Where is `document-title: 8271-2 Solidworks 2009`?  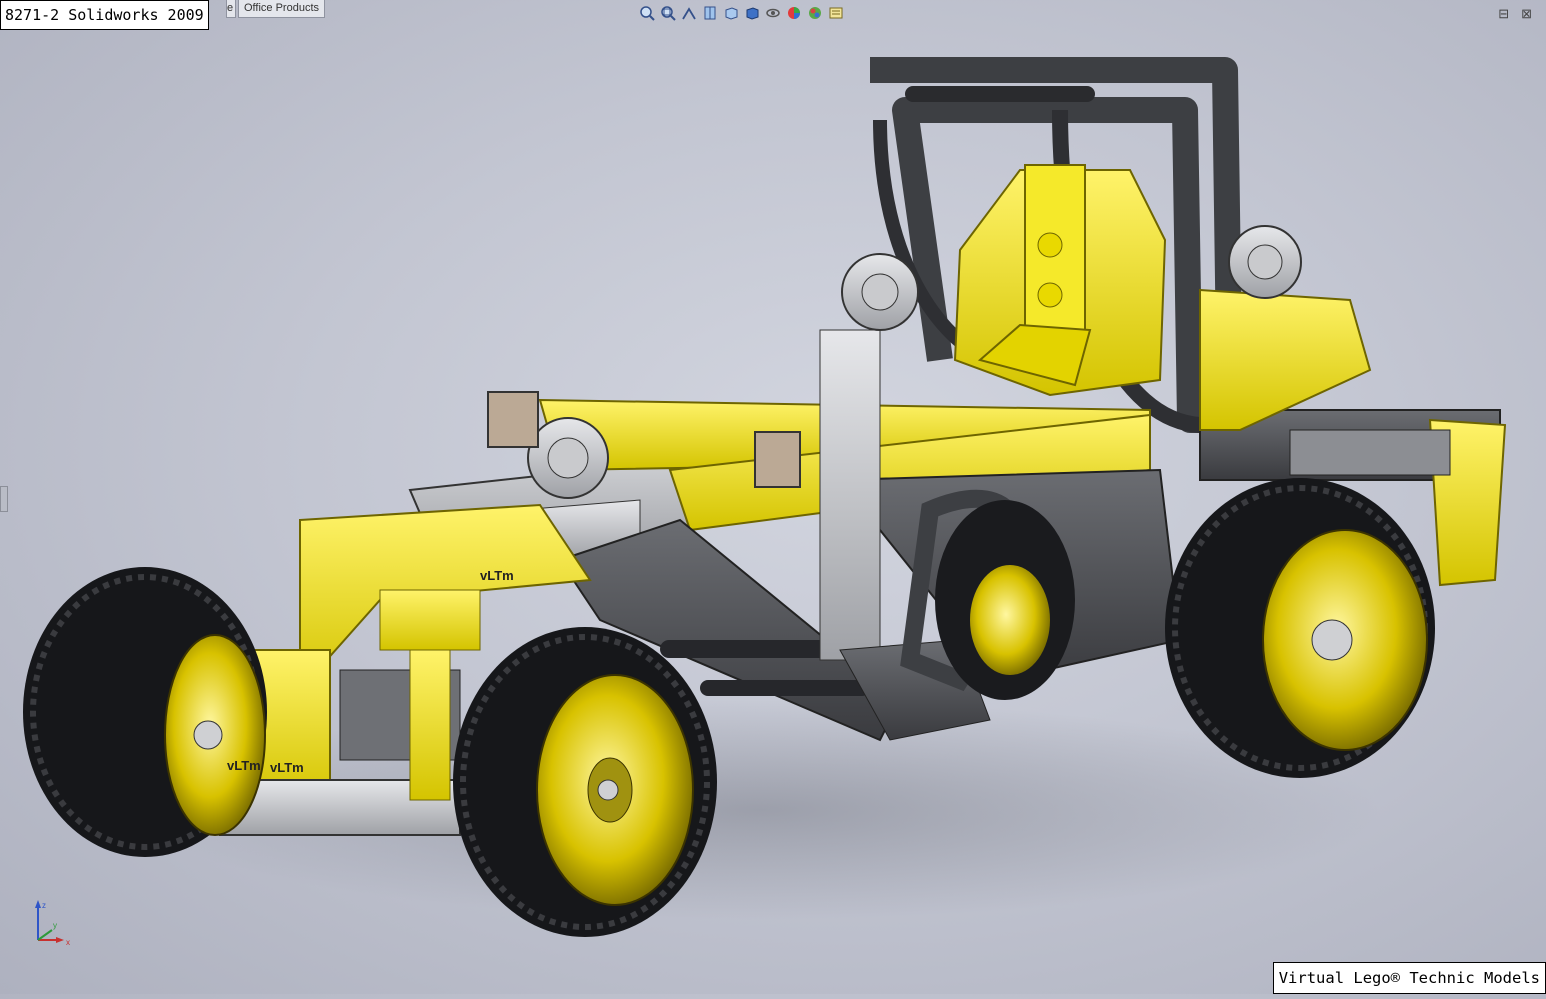 document-title: 8271-2 Solidworks 2009 is located at coordinates (104, 15).